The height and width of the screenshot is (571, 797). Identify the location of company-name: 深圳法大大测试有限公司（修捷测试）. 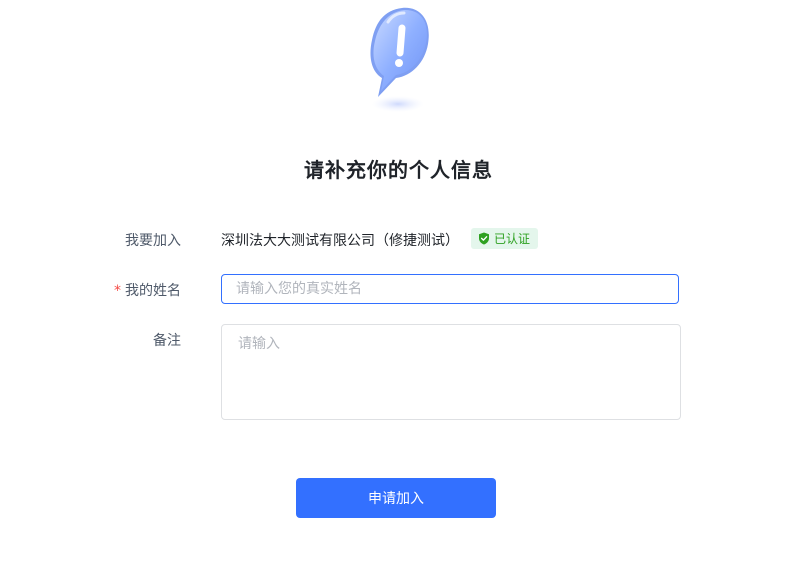
(340, 241).